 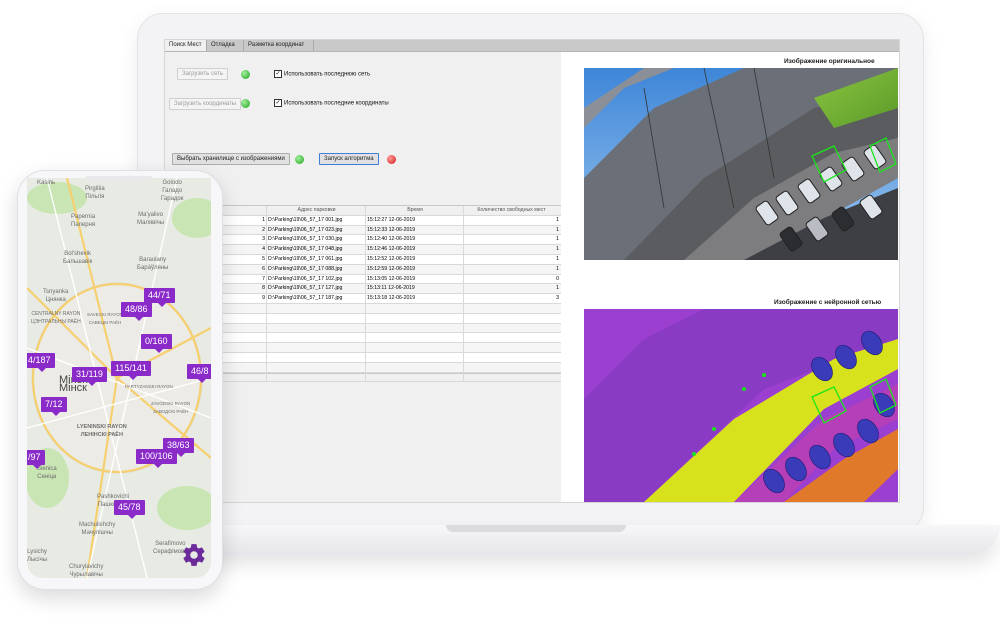 What do you see at coordinates (327, 74) in the screenshot?
I see `use-last-net-label: Использовать последнюю сеть` at bounding box center [327, 74].